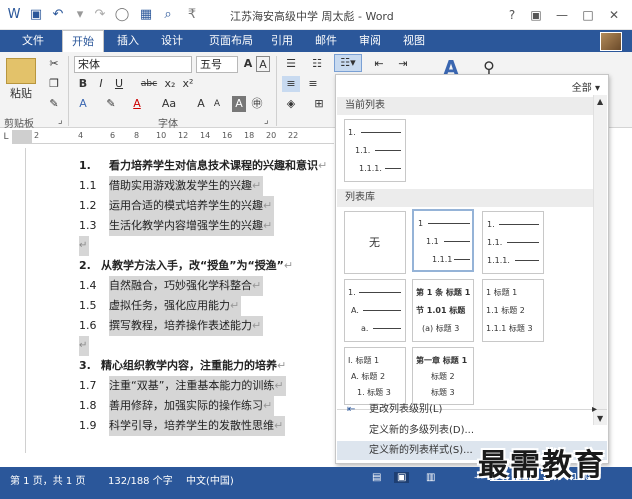  I want to click on tab-review: 审阅, so click(370, 41).